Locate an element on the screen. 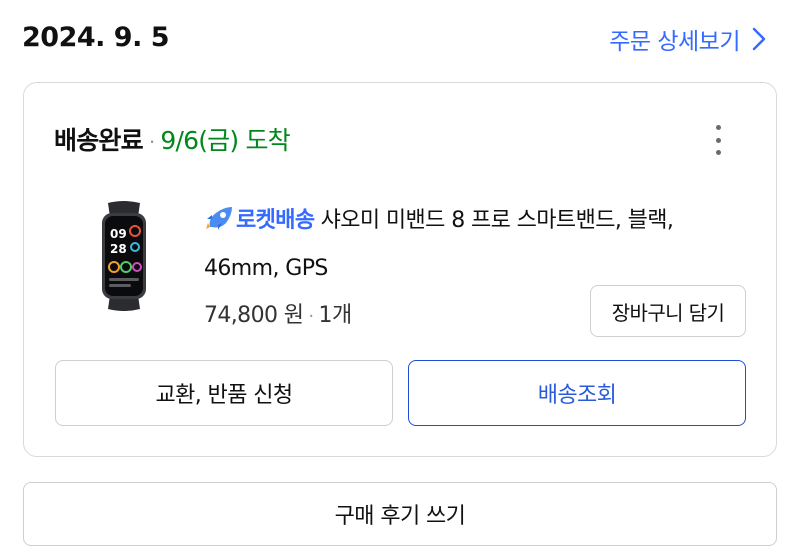  rocket-delivery-label: 로켓배송 is located at coordinates (275, 220).